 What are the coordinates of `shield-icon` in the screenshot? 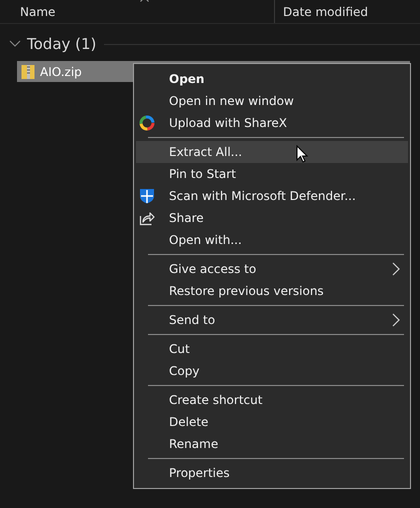 It's located at (147, 196).